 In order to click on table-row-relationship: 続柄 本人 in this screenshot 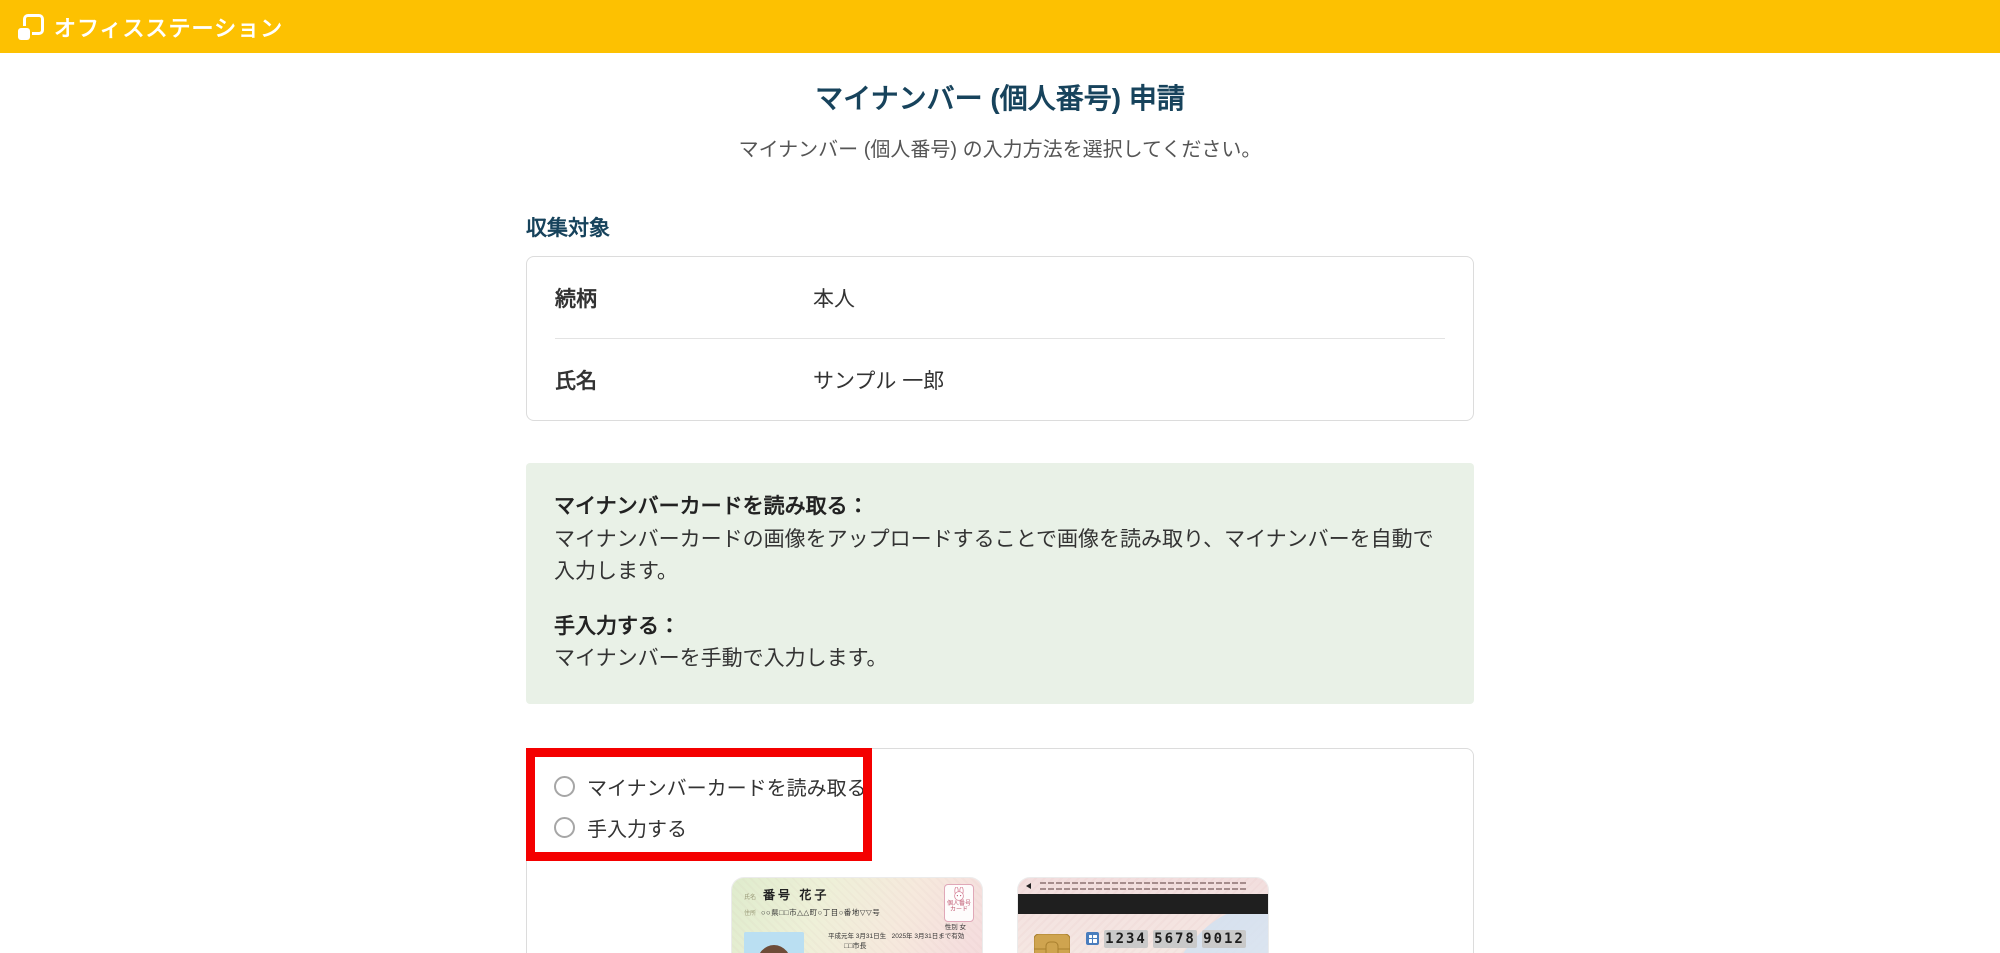, I will do `click(1000, 297)`.